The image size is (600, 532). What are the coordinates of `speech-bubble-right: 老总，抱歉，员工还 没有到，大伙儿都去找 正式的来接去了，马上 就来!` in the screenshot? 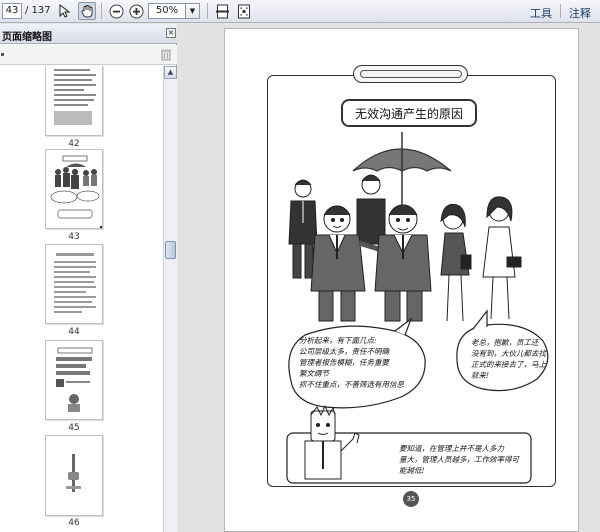 It's located at (514, 359).